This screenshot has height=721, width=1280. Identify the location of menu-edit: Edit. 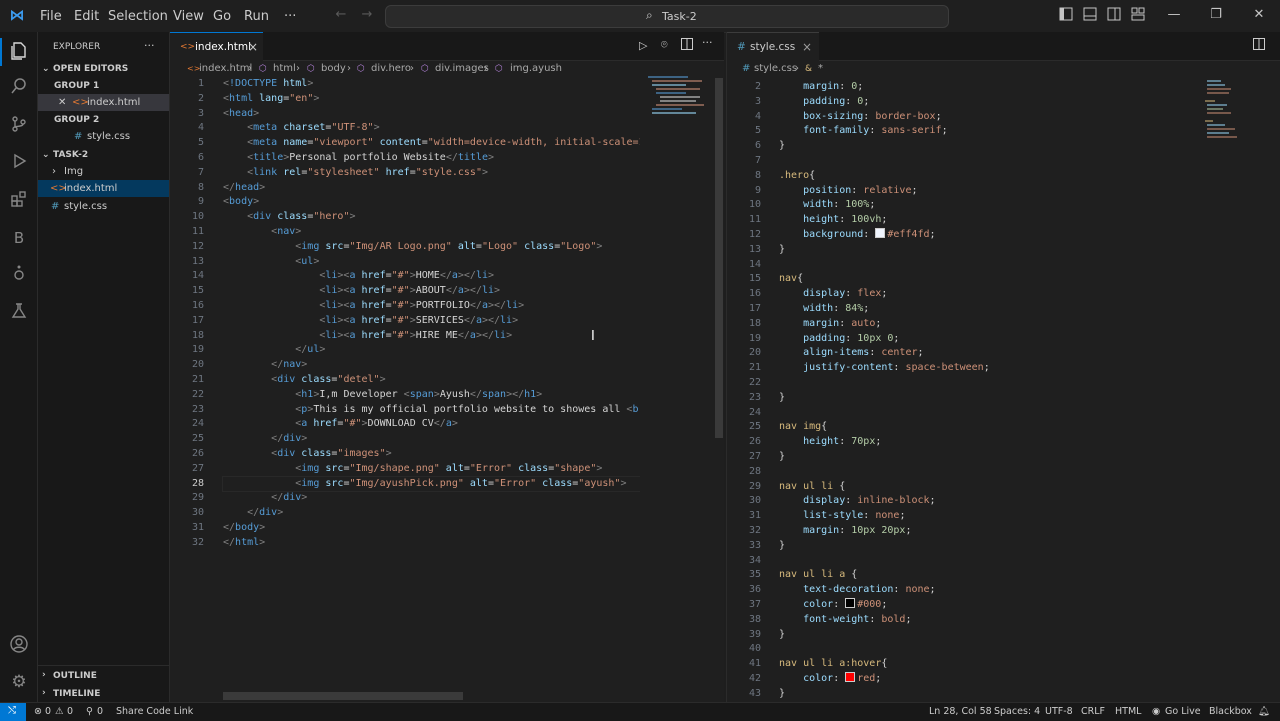
(86, 16).